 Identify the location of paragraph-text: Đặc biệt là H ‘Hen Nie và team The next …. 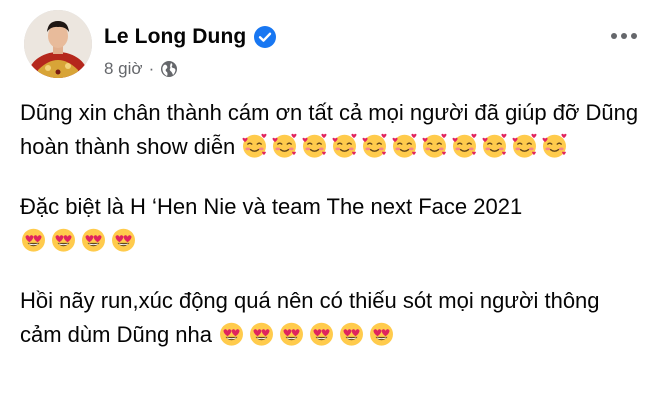
(271, 206).